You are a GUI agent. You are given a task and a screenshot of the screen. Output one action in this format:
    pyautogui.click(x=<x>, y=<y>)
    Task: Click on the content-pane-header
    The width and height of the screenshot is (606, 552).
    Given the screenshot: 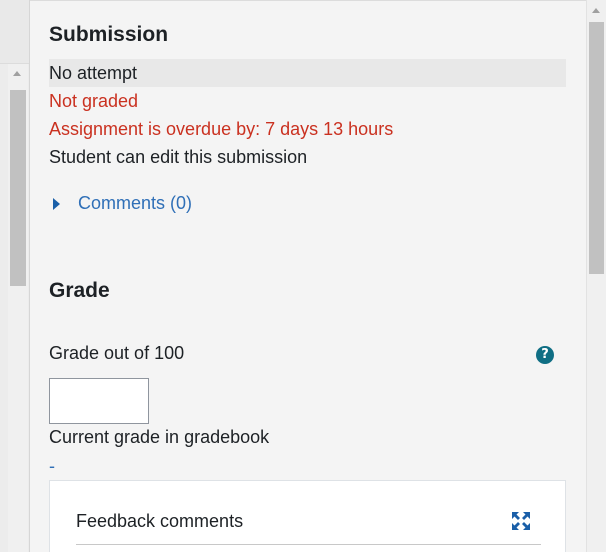 What is the action you would take?
    pyautogui.click(x=15, y=32)
    